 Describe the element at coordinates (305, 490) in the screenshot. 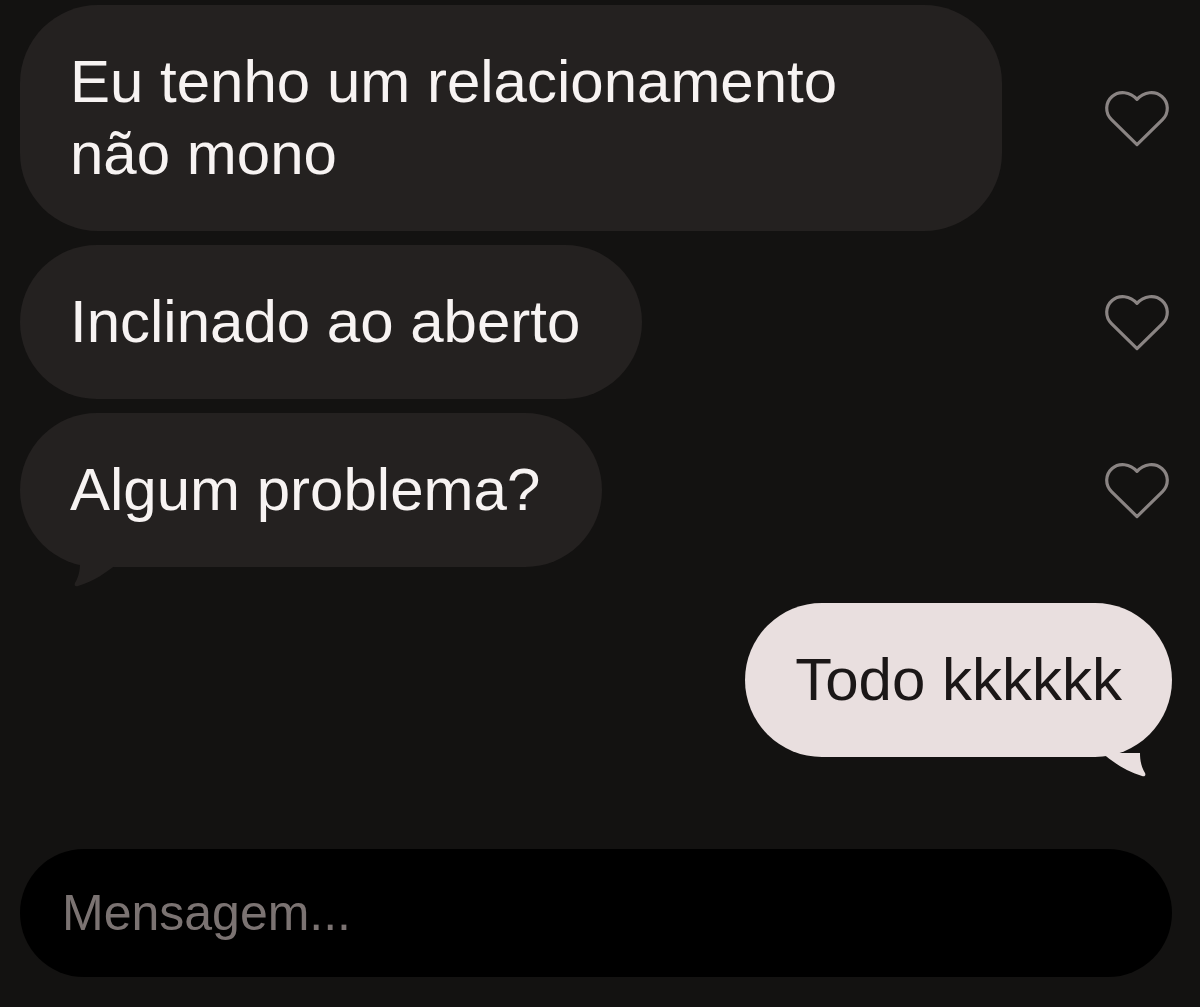

I see `message-text: Algum problema?` at that location.